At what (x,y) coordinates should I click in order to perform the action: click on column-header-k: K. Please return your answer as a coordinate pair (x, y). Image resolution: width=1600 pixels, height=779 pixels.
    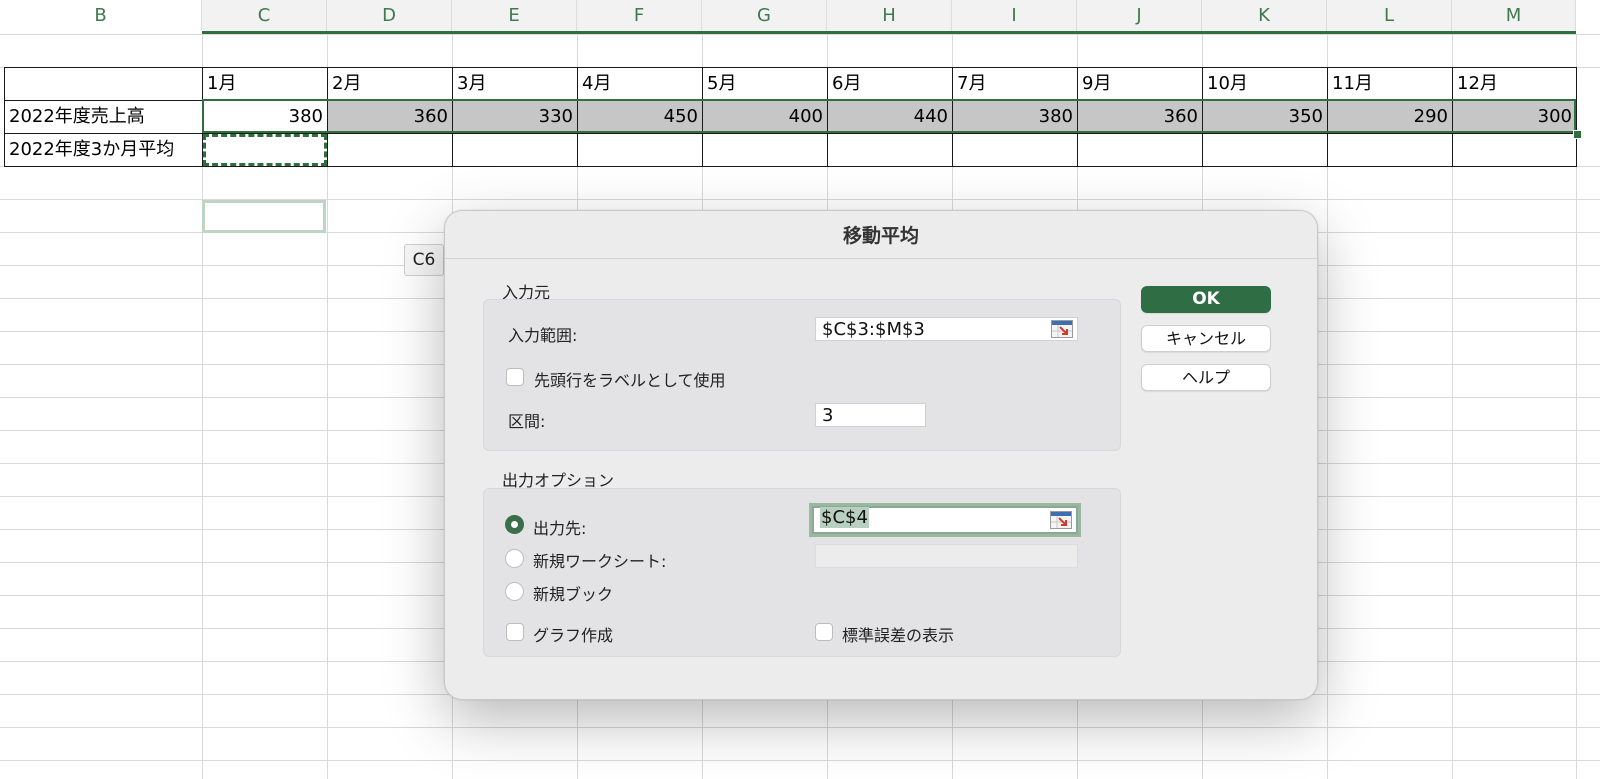
    Looking at the image, I should click on (1264, 15).